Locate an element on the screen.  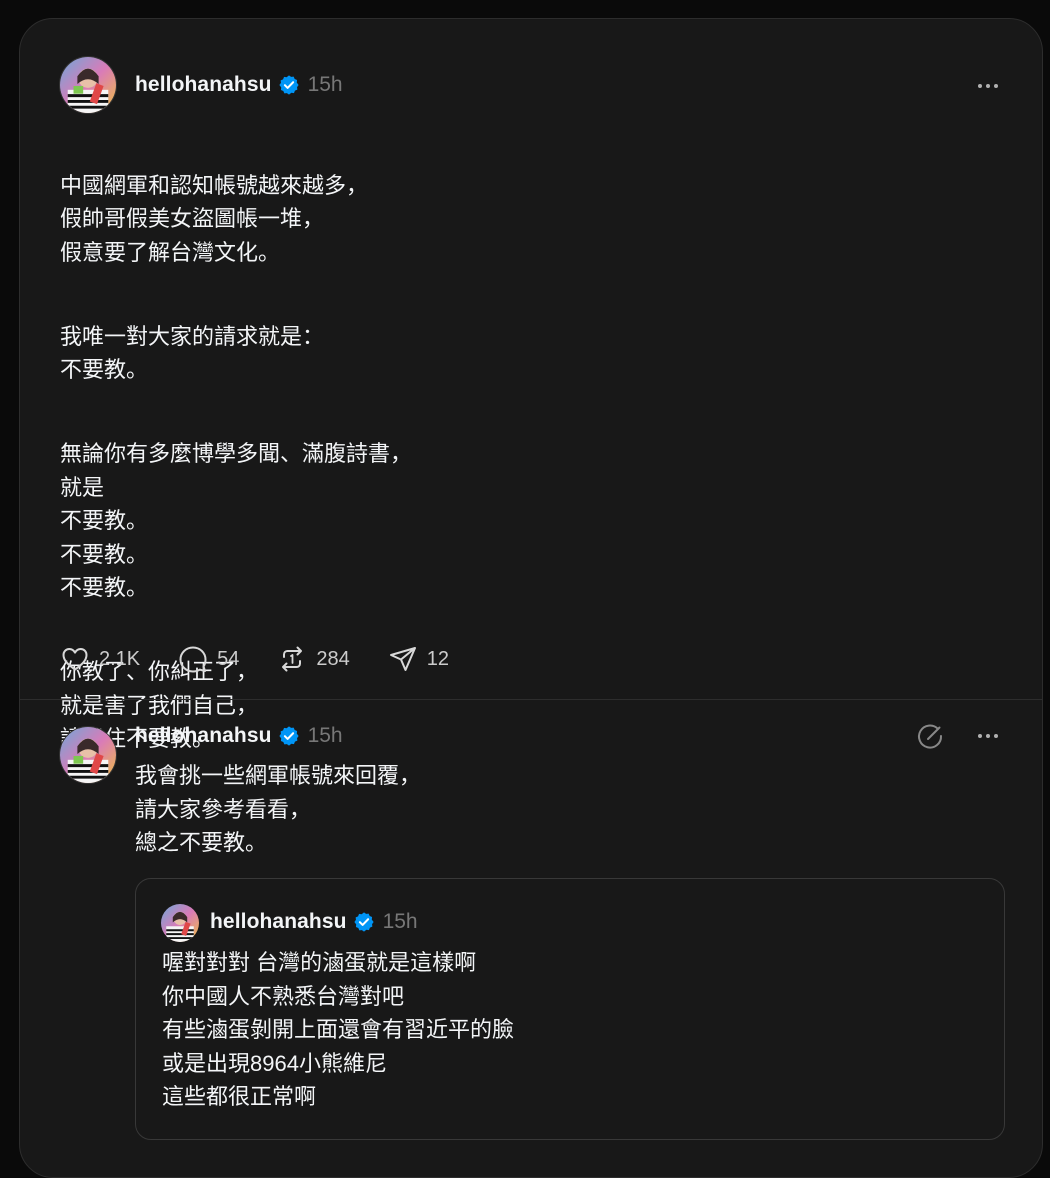
quoted-post-header: hellohanahsu 15h is located at coordinates (314, 922).